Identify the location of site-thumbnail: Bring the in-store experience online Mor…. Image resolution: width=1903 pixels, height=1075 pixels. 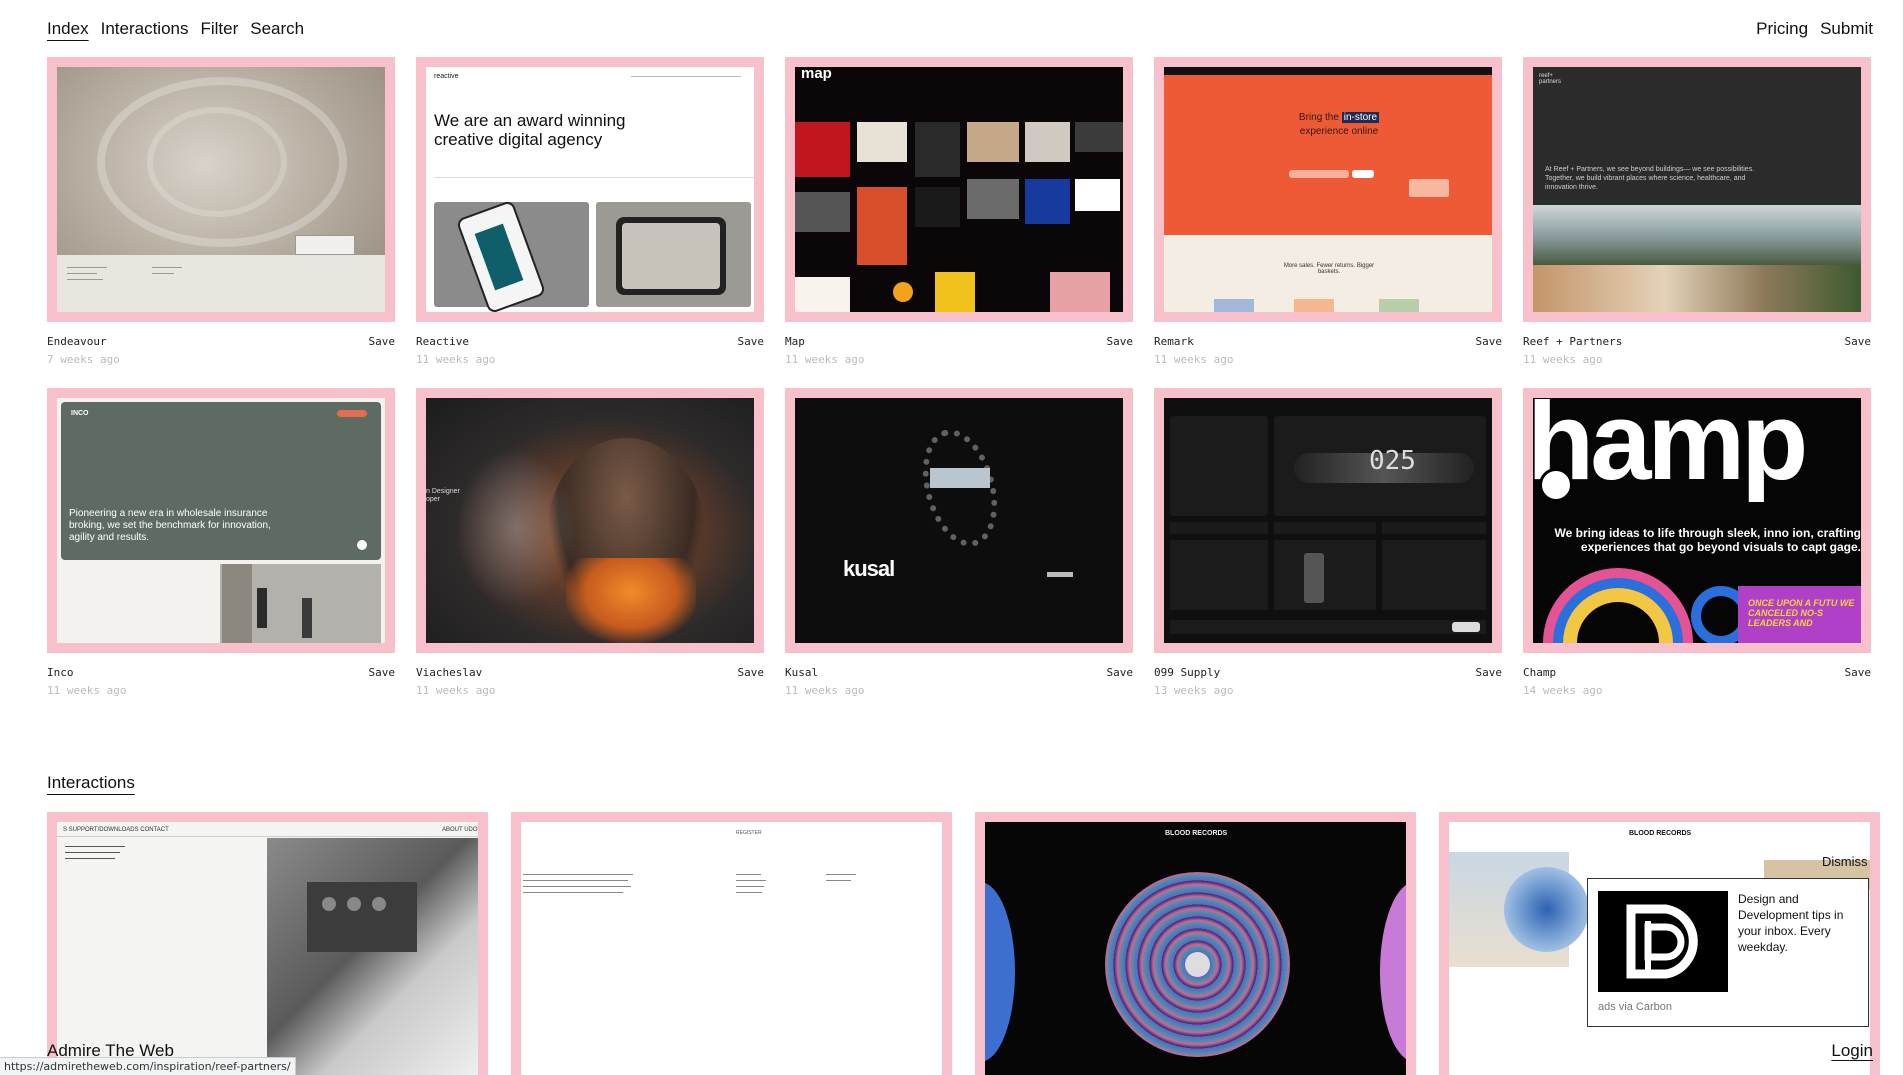
(1328, 189).